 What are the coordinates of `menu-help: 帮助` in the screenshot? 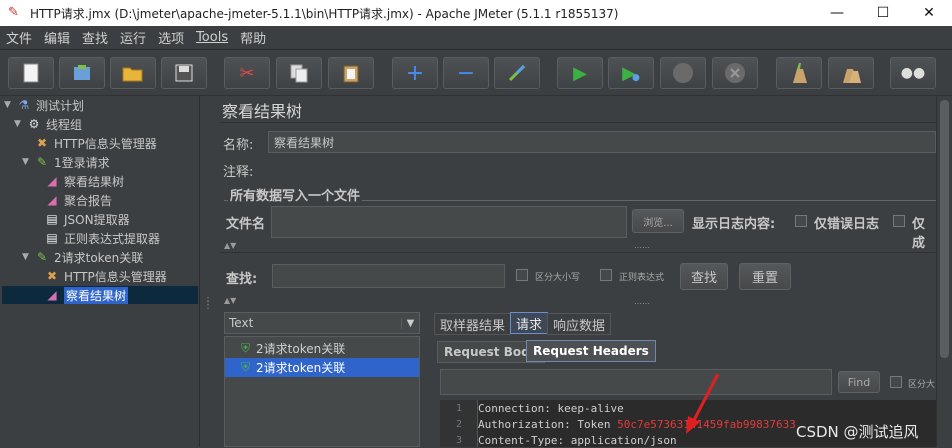 It's located at (253, 37).